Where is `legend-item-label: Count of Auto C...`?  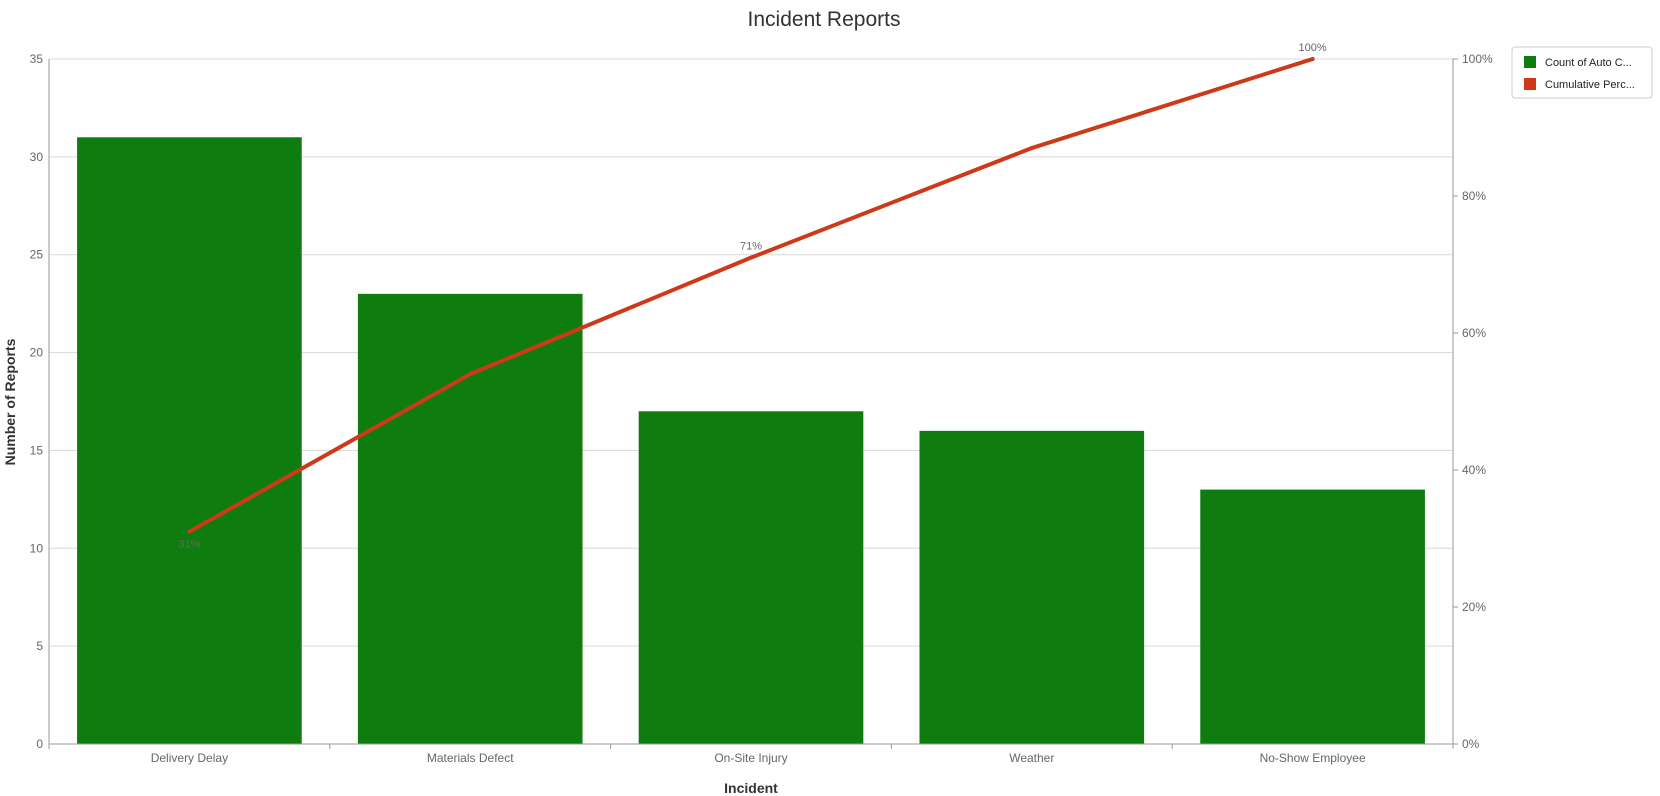 legend-item-label: Count of Auto C... is located at coordinates (1588, 63).